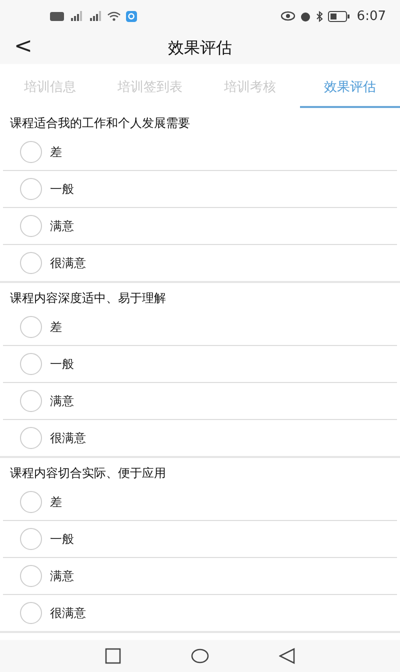 Image resolution: width=400 pixels, height=672 pixels. What do you see at coordinates (287, 656) in the screenshot?
I see `back-icon` at bounding box center [287, 656].